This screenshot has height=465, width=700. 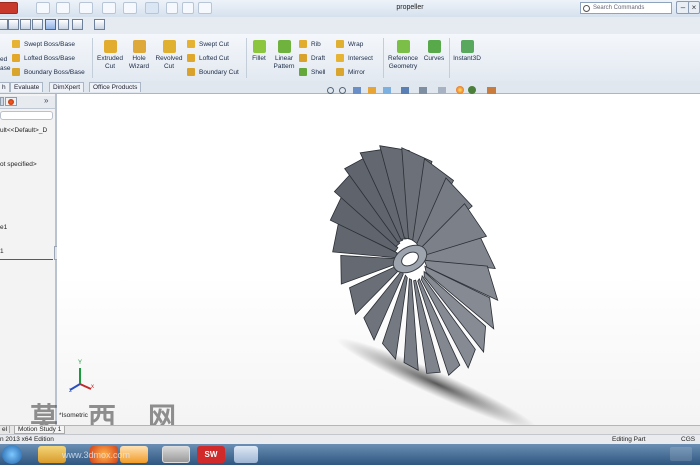 I want to click on extruded-cut-icon, so click(x=110, y=46).